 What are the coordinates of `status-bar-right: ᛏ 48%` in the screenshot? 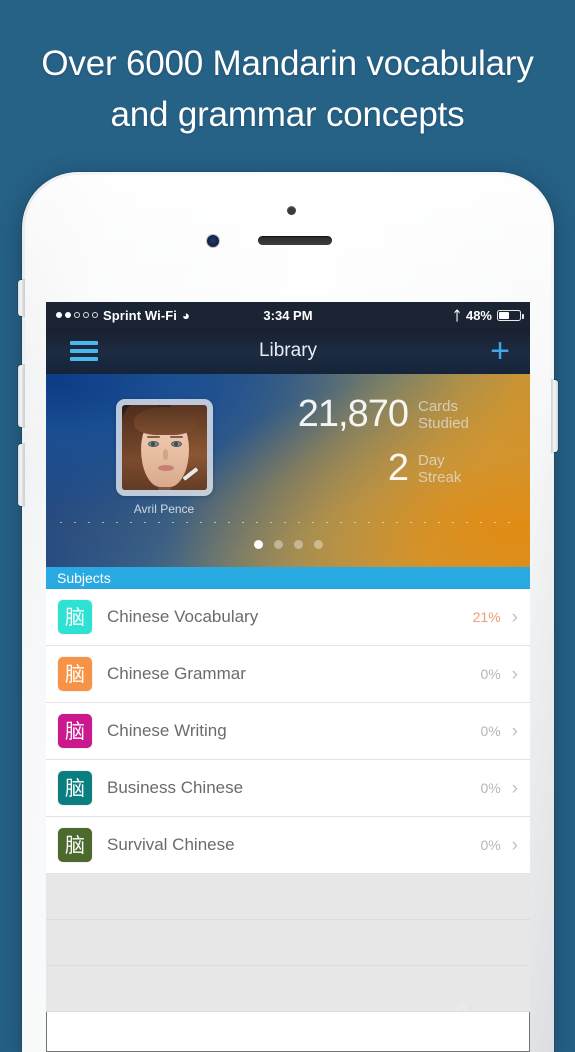 It's located at (488, 315).